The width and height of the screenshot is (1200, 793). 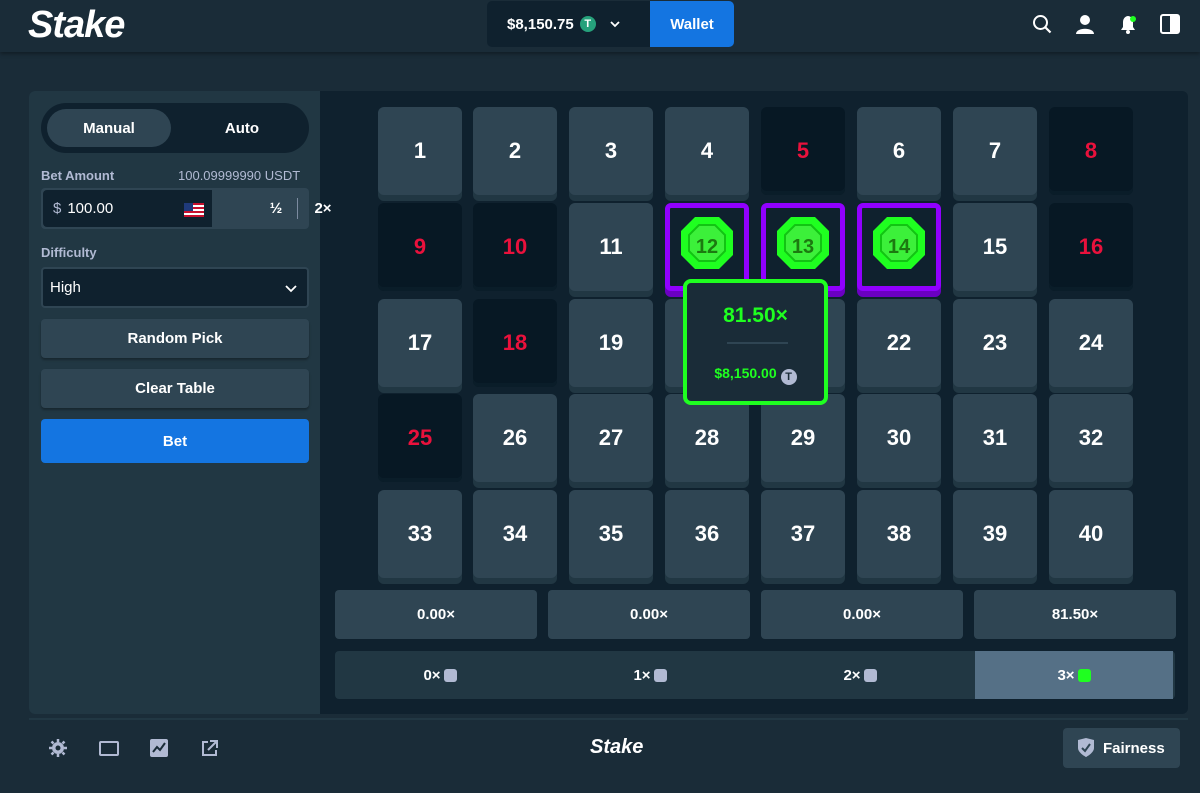 What do you see at coordinates (175, 338) in the screenshot?
I see `random-pick-button: Random Pick` at bounding box center [175, 338].